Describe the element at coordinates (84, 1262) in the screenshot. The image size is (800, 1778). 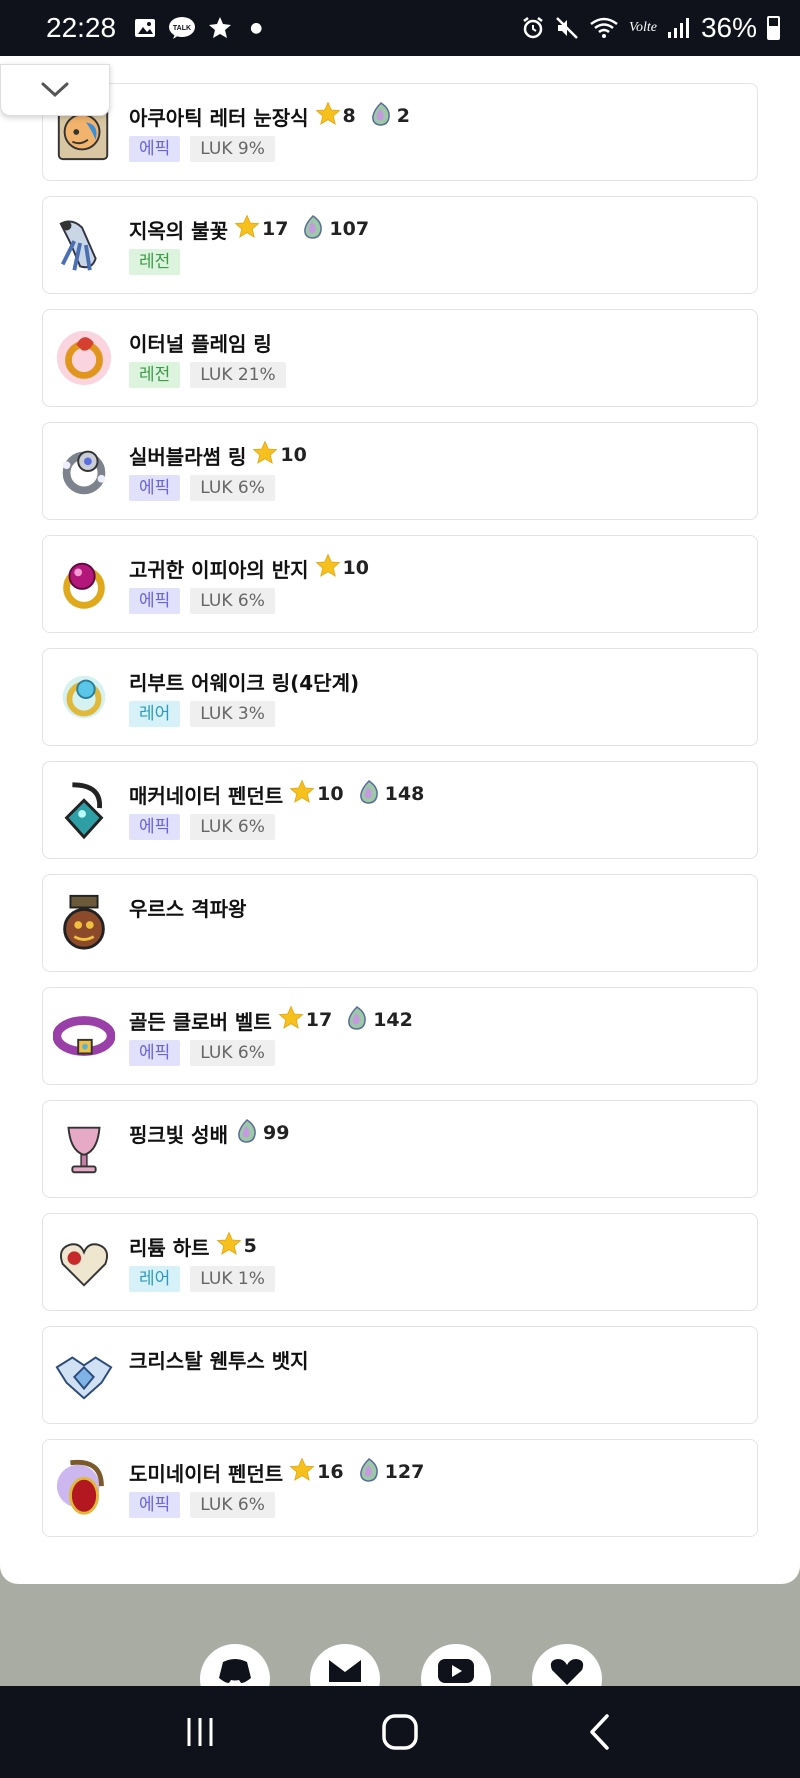
I see `lithium-heart-icon` at that location.